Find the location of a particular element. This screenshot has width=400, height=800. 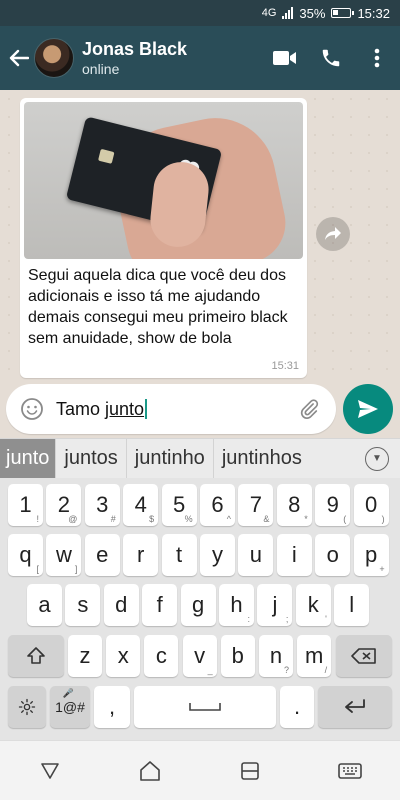

key-x: x is located at coordinates (123, 656).